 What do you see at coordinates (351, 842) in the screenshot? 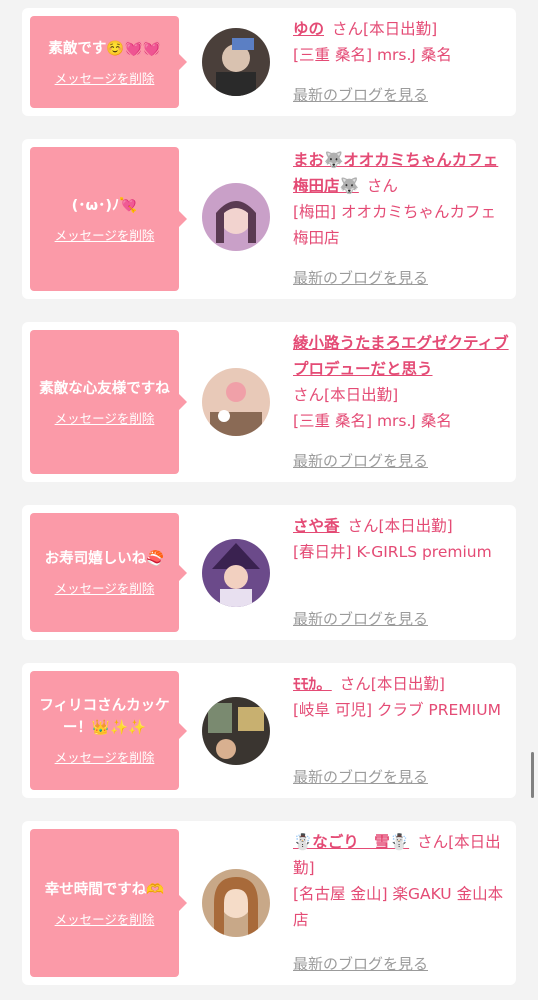
I see `girl-name-link: ☃️なごり 雪☃️` at bounding box center [351, 842].